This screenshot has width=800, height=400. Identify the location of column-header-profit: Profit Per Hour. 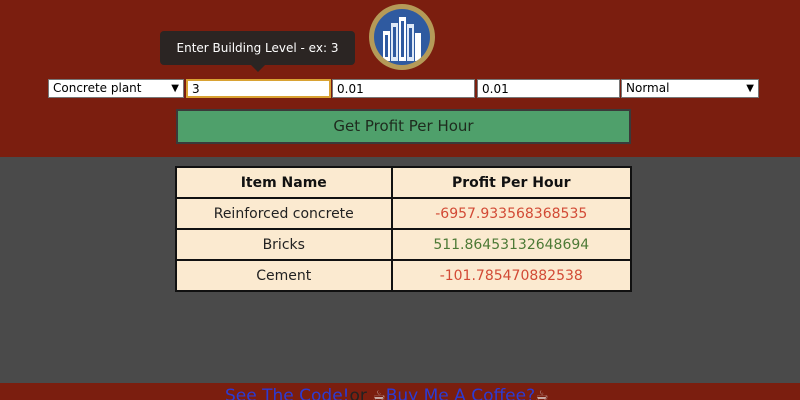
(511, 182).